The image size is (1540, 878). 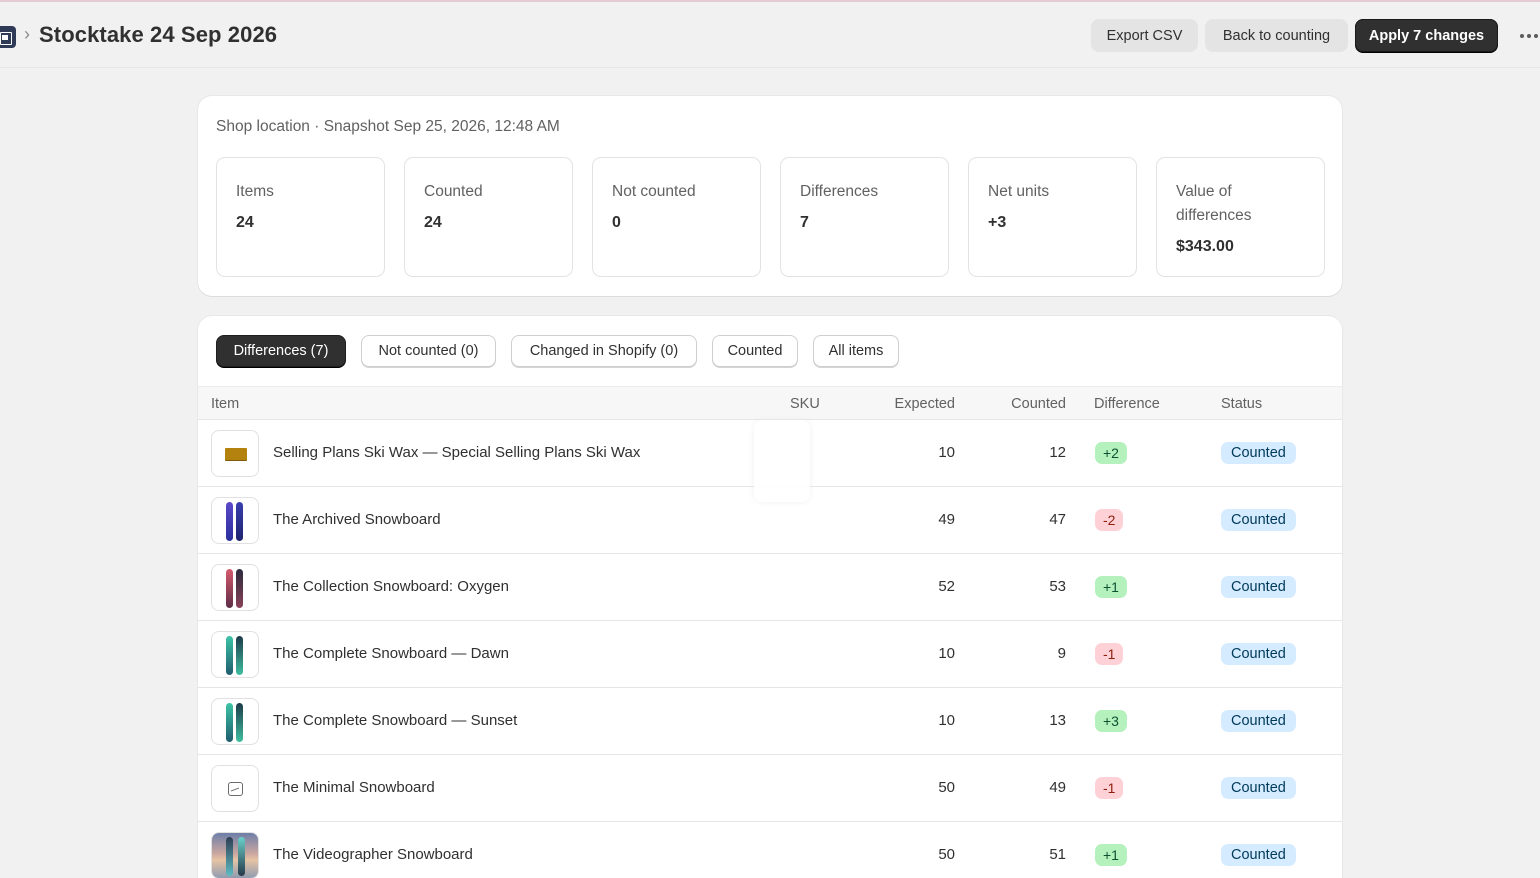 I want to click on stat-value: 0, so click(x=616, y=222).